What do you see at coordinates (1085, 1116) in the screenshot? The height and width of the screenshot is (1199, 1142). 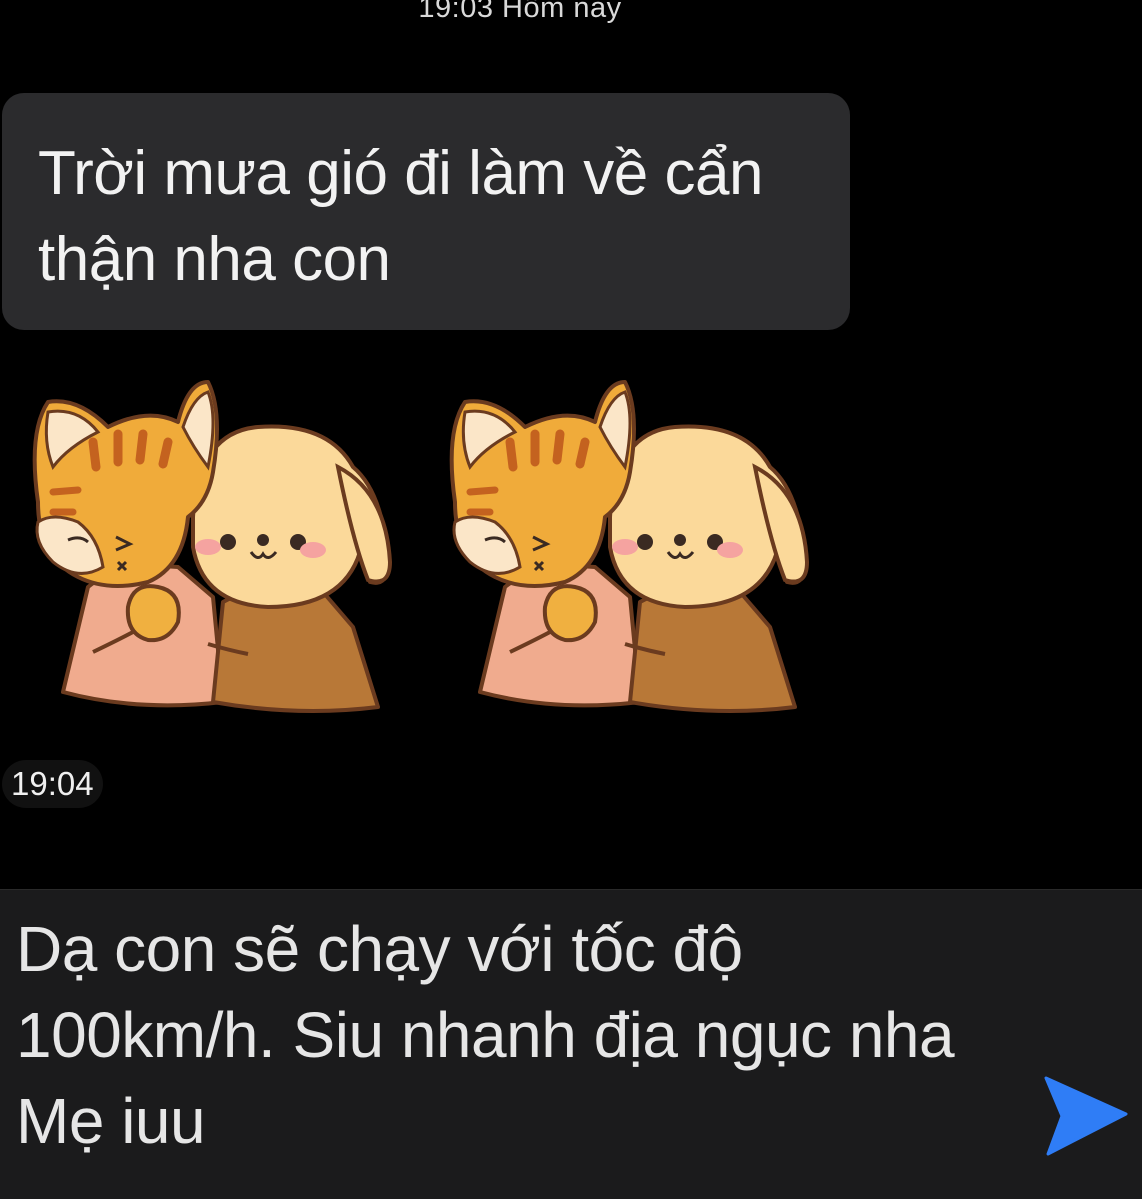 I see `send-arrow-icon` at bounding box center [1085, 1116].